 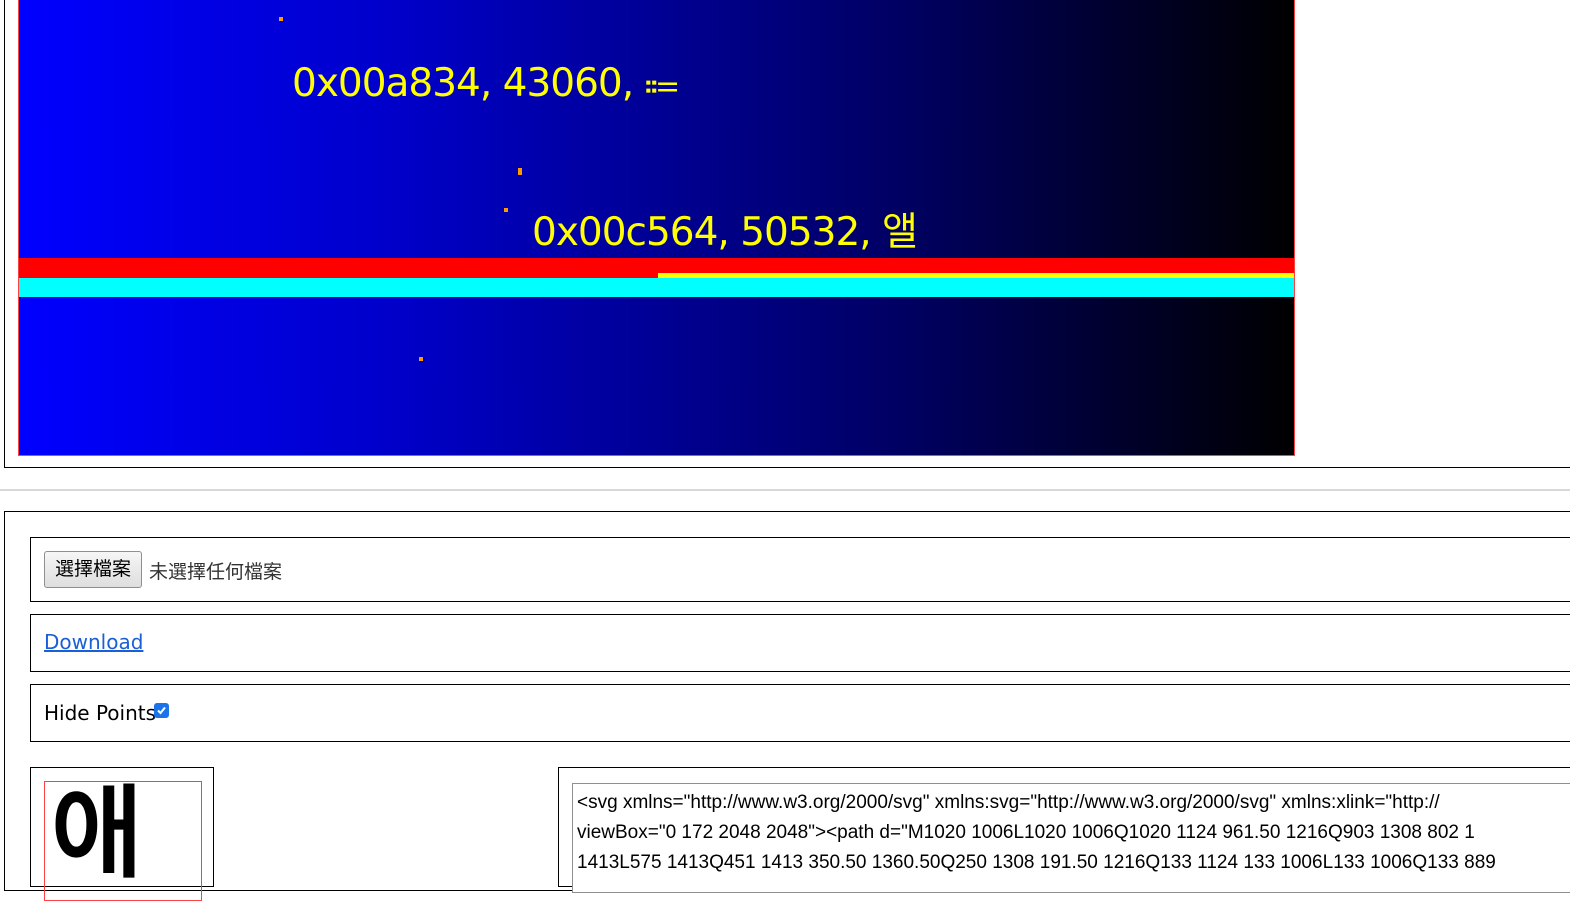 What do you see at coordinates (800, 569) in the screenshot?
I see `file-input-row: 選擇檔案 未選擇任何檔案` at bounding box center [800, 569].